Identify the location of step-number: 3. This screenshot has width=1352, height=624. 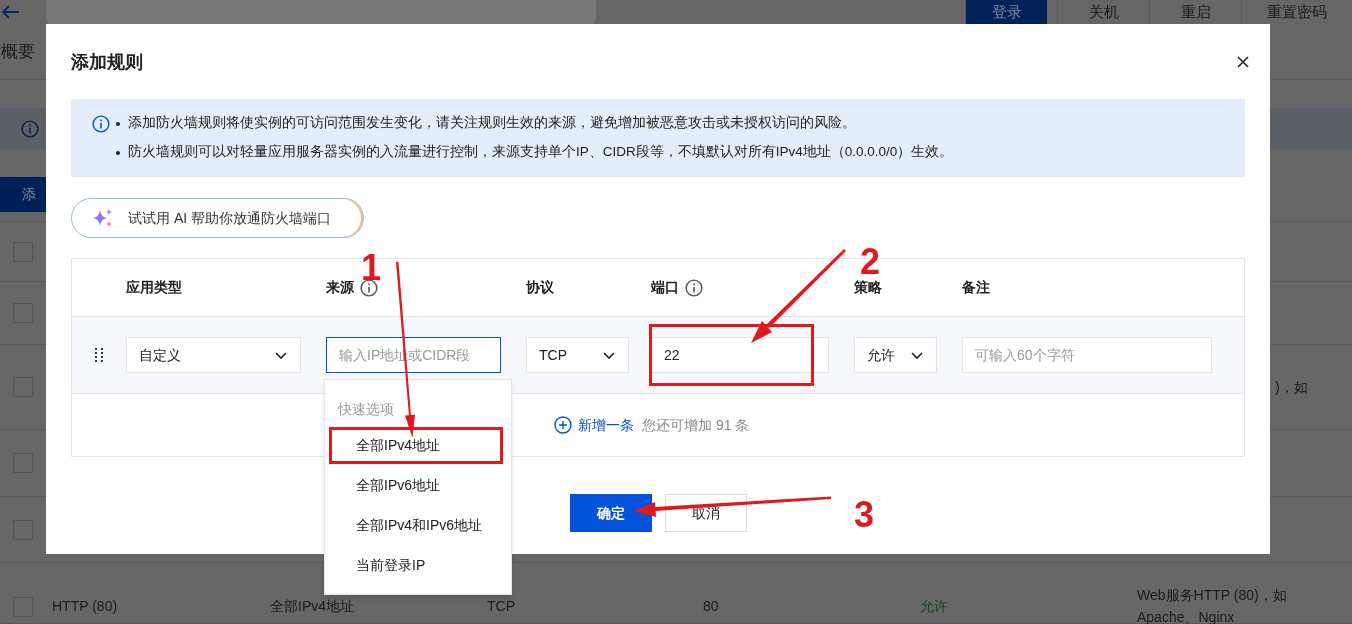
(864, 515).